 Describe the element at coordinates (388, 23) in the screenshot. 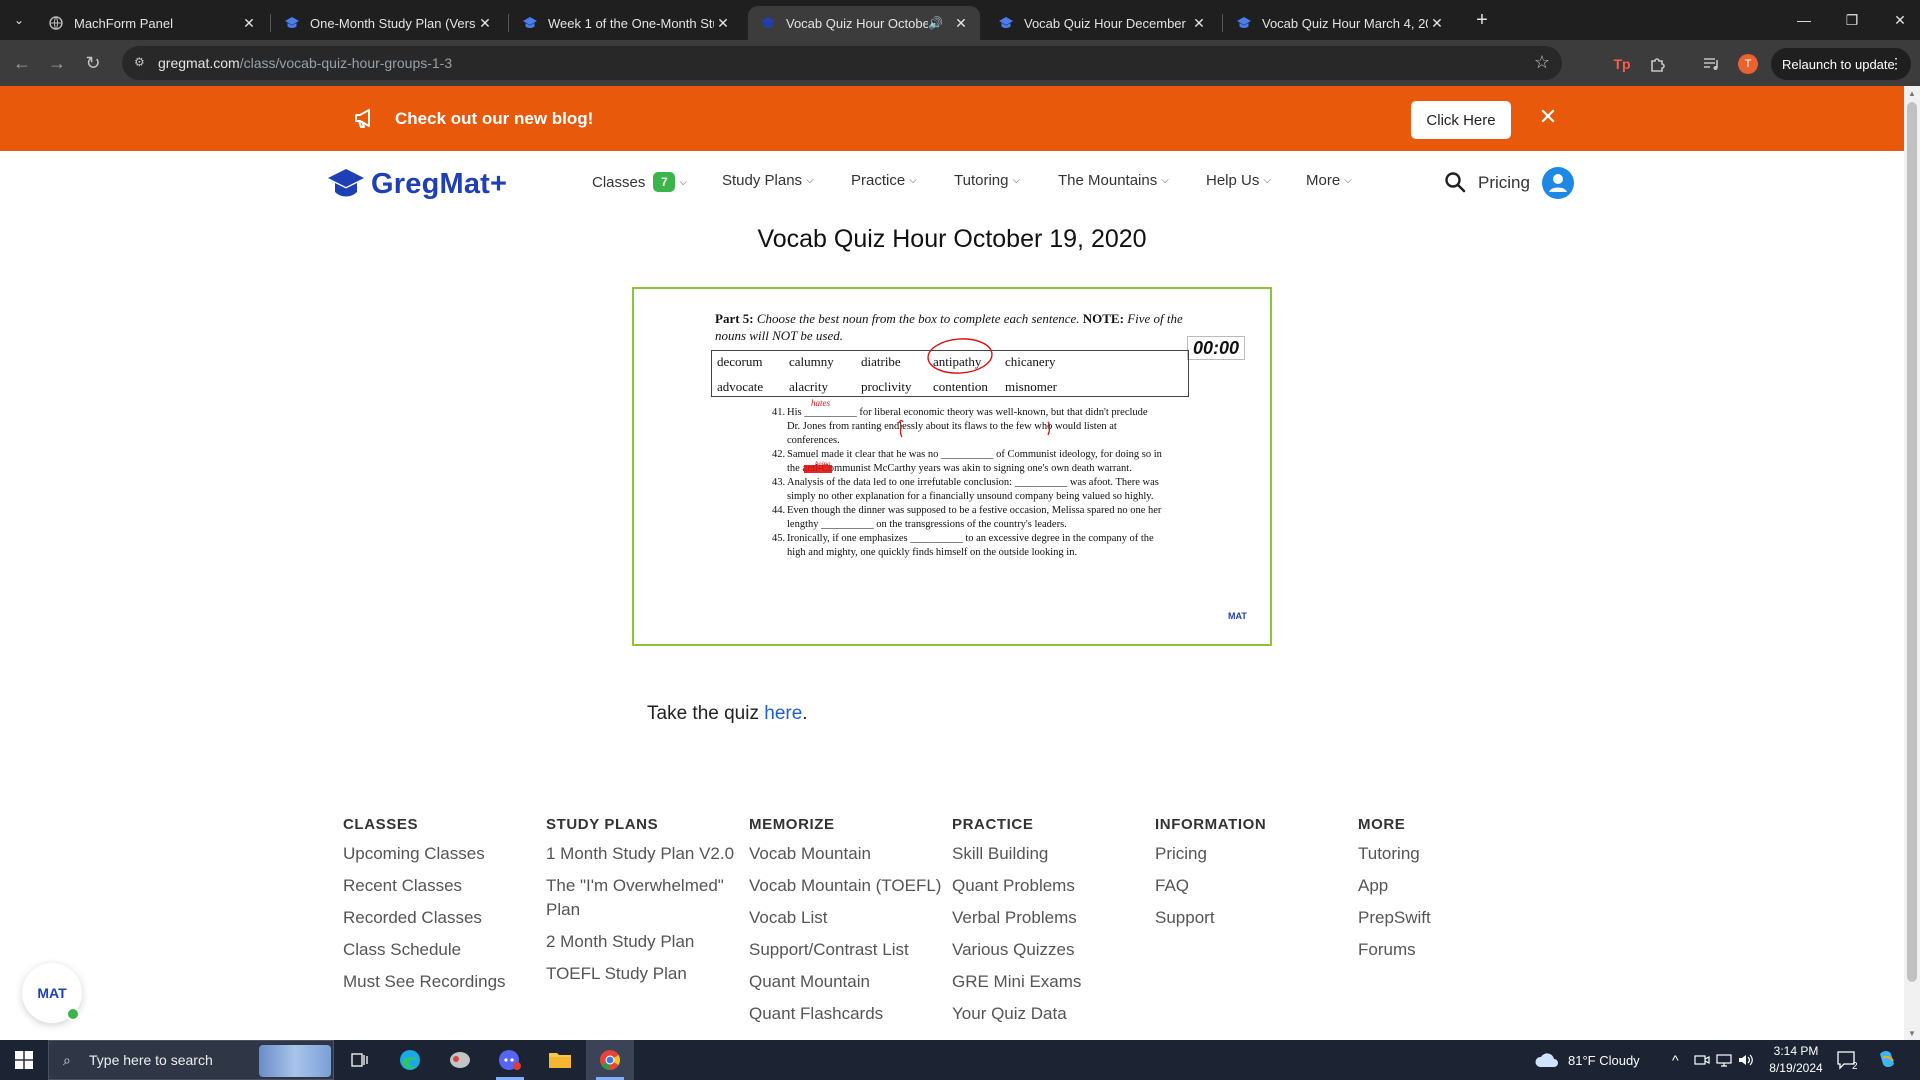

I see `tab-one-month-plan: One-Month Study Plan (Version ✕` at that location.